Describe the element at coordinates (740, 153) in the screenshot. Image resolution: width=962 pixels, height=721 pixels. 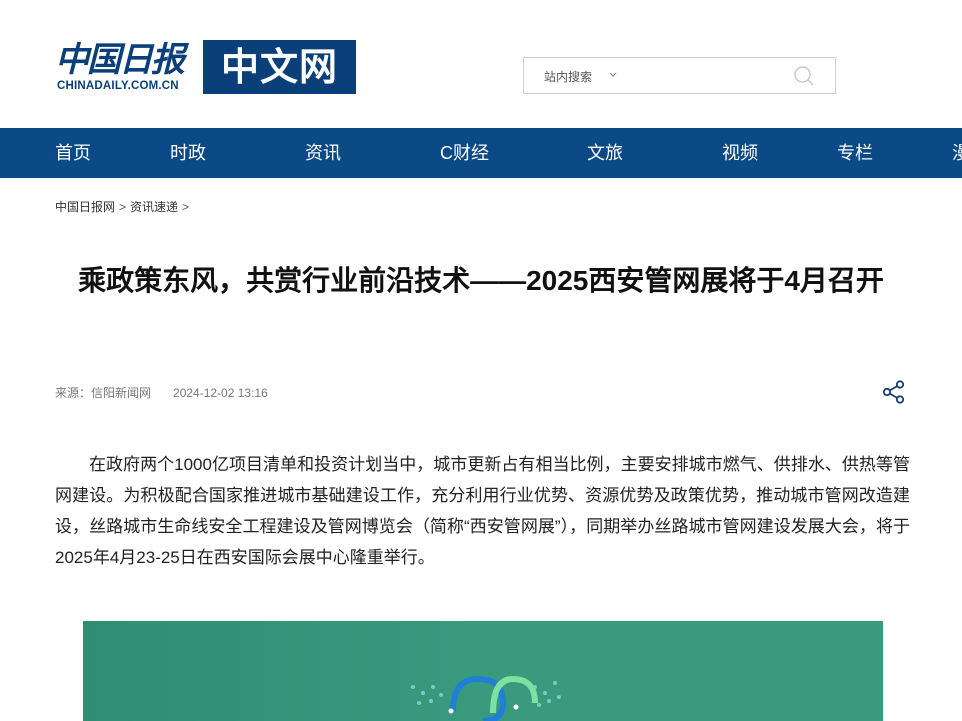
I see `nav-item-video: 视频` at that location.